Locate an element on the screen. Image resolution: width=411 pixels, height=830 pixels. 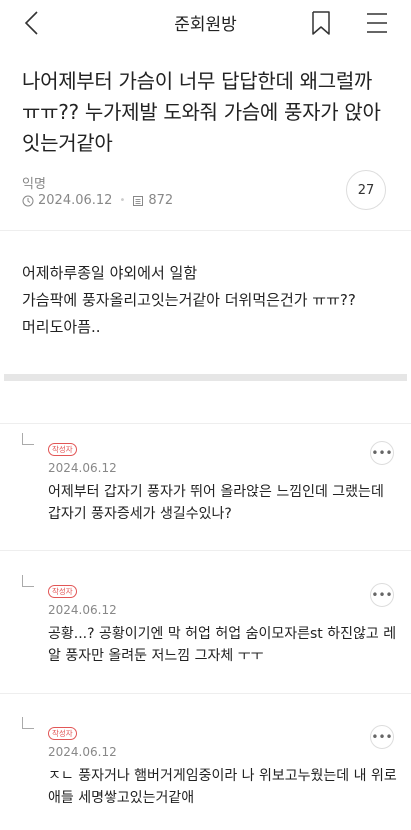
post-views: 872 is located at coordinates (161, 200).